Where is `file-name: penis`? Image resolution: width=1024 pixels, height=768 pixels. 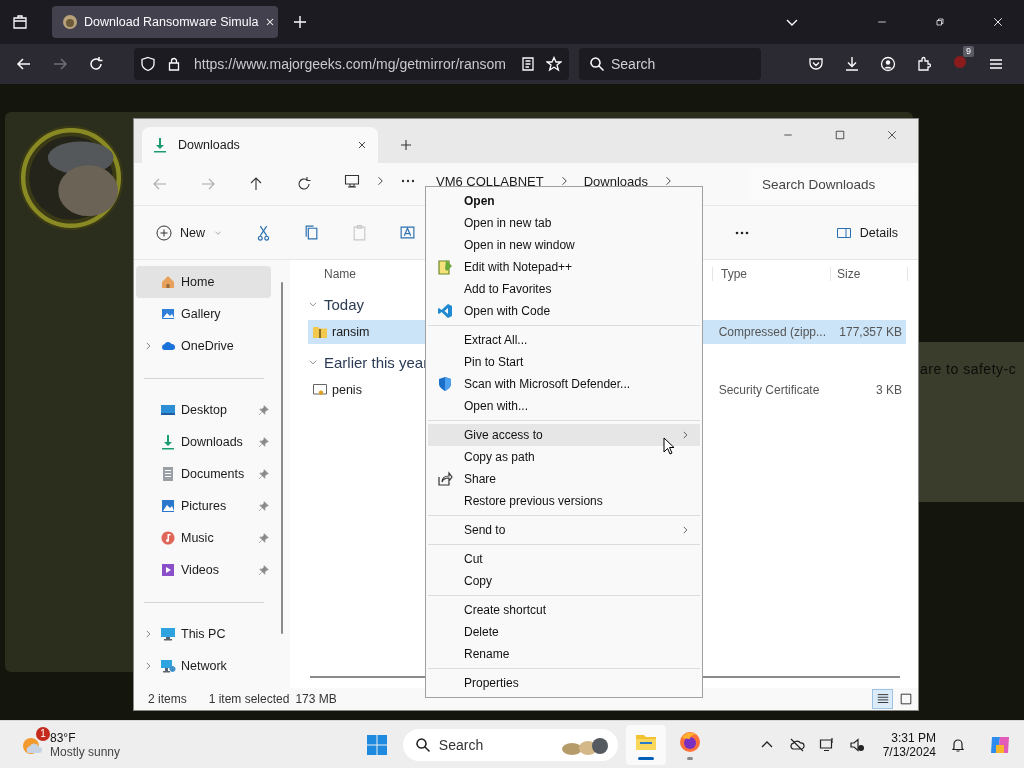 file-name: penis is located at coordinates (347, 390).